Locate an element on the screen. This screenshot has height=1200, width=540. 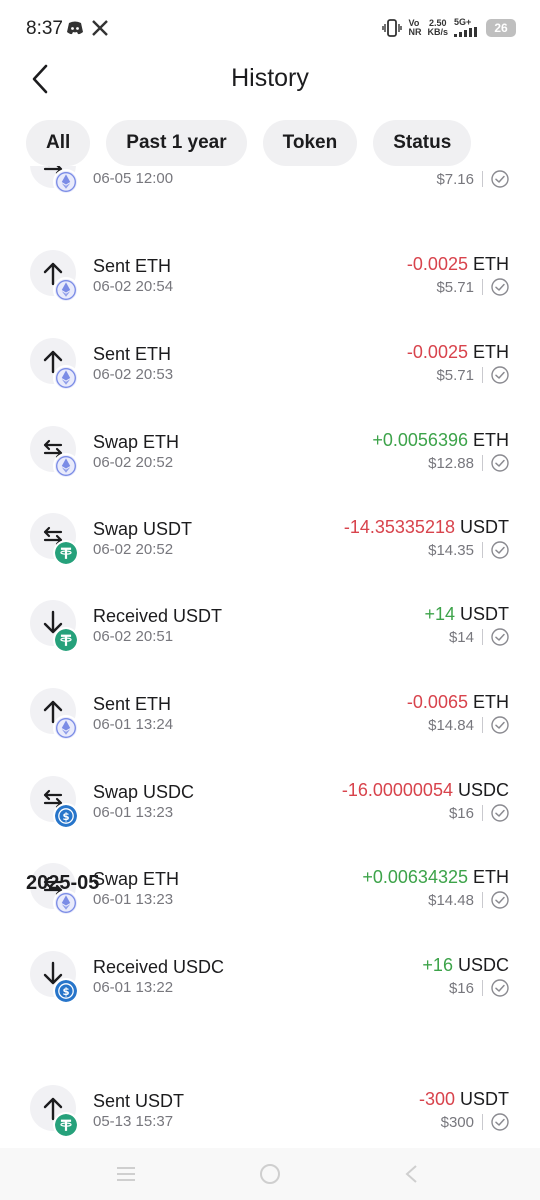
transaction-amount: +0.00634325 ETH is located at coordinates (435, 877).